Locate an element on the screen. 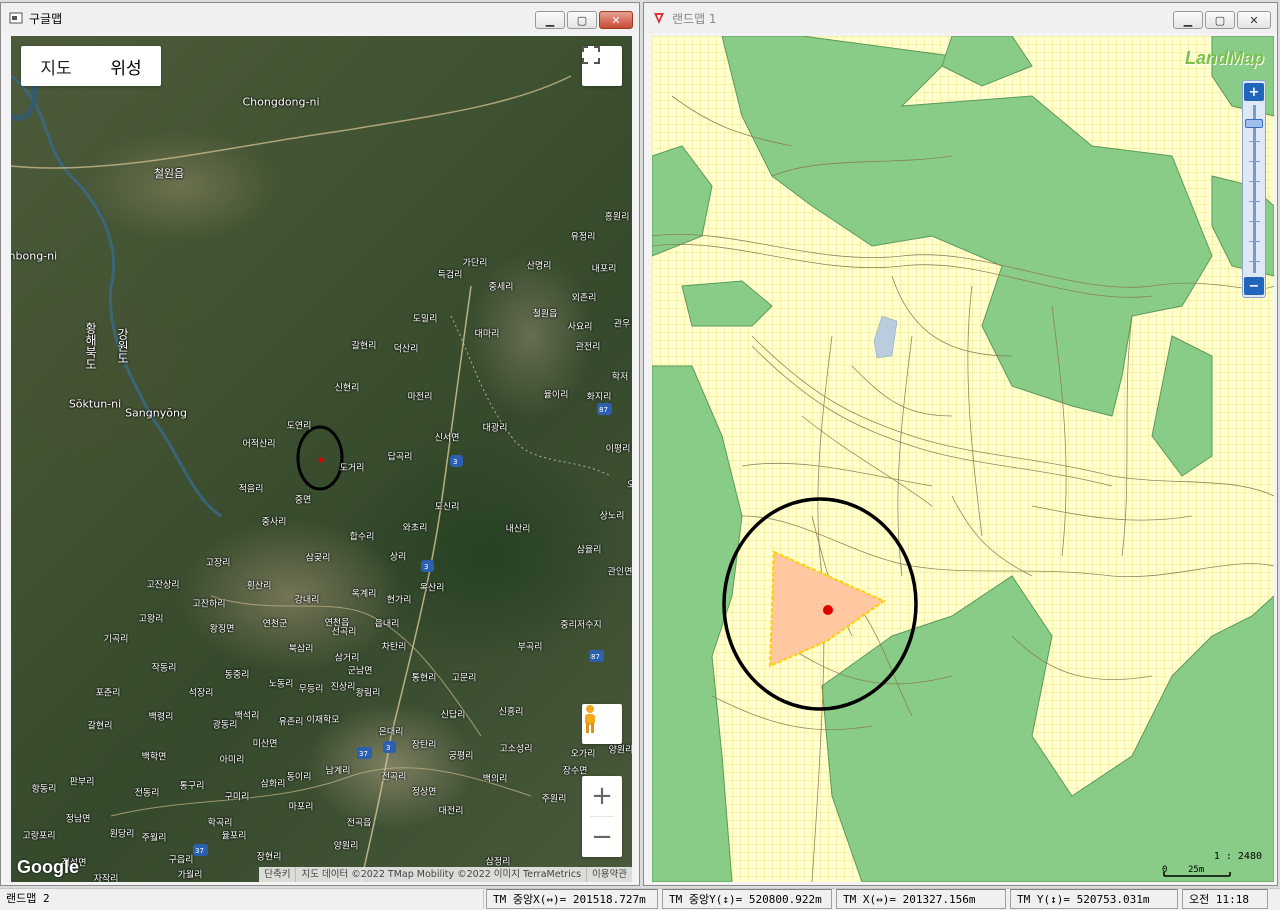 This screenshot has width=1280, height=910. place-label: 사요리 is located at coordinates (580, 327).